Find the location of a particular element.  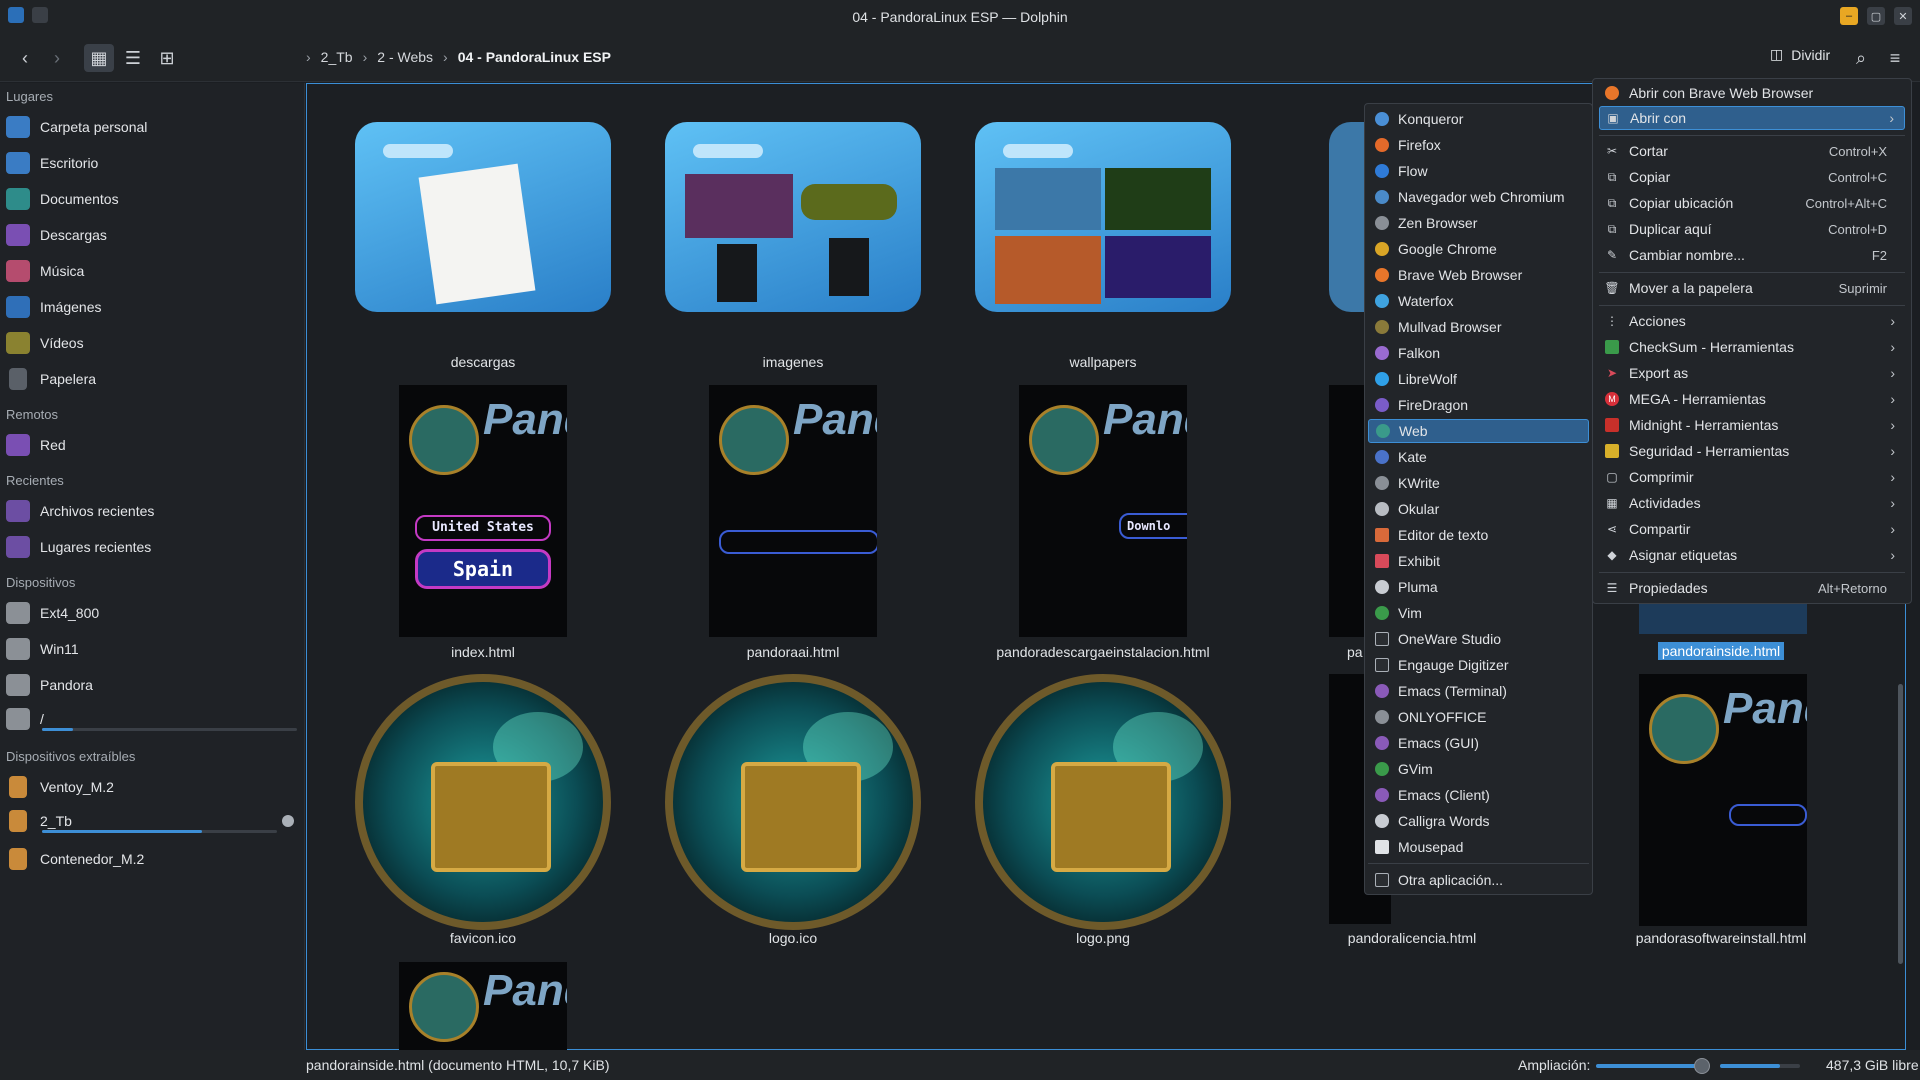

app-exhibit: Exhibit is located at coordinates (1478, 561).